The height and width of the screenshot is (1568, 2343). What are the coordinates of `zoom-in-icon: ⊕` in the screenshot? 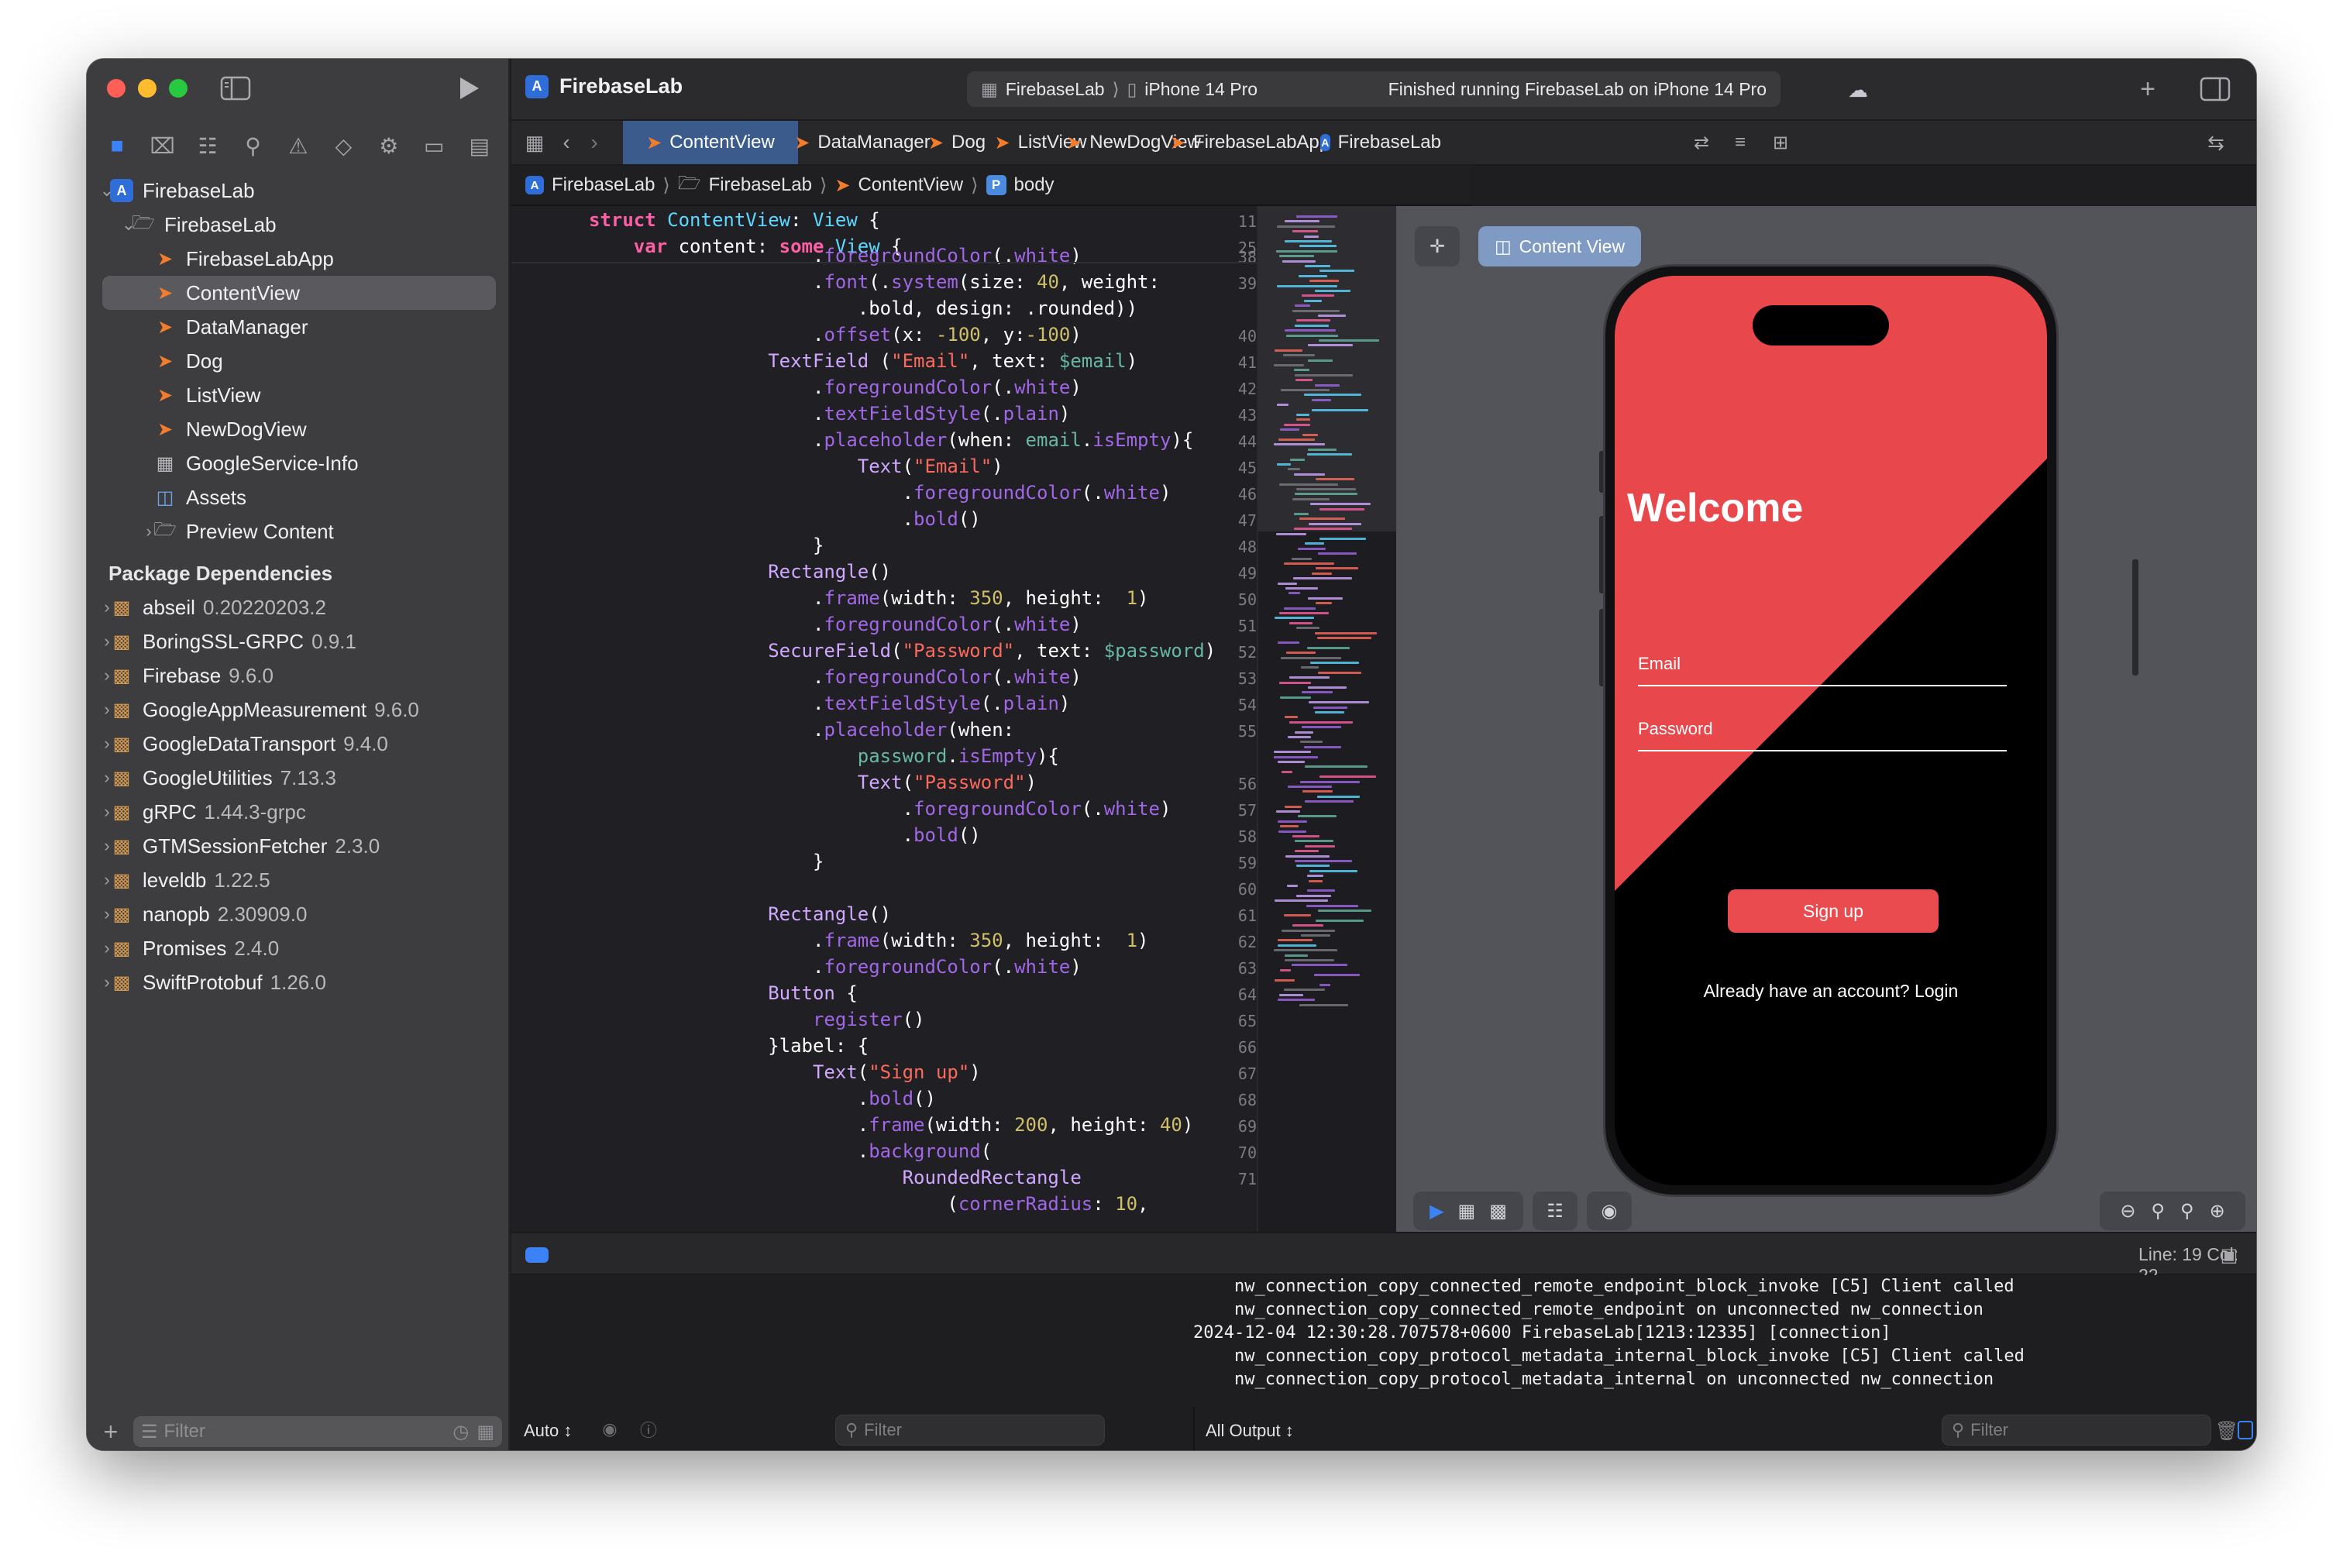 It's located at (2217, 1211).